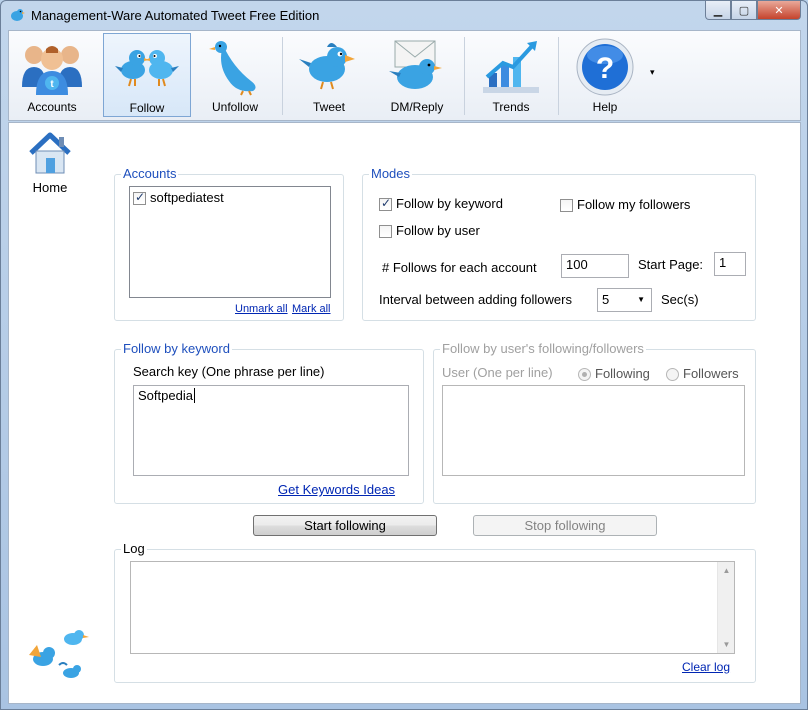  What do you see at coordinates (511, 67) in the screenshot?
I see `trends-icon` at bounding box center [511, 67].